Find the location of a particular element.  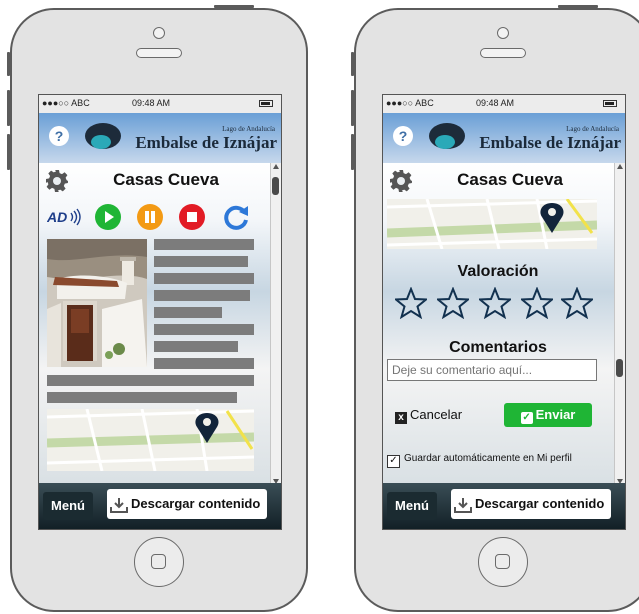

autosave-checkbox: ✓ Guardar automáticamente en Mi perfil is located at coordinates (479, 460).